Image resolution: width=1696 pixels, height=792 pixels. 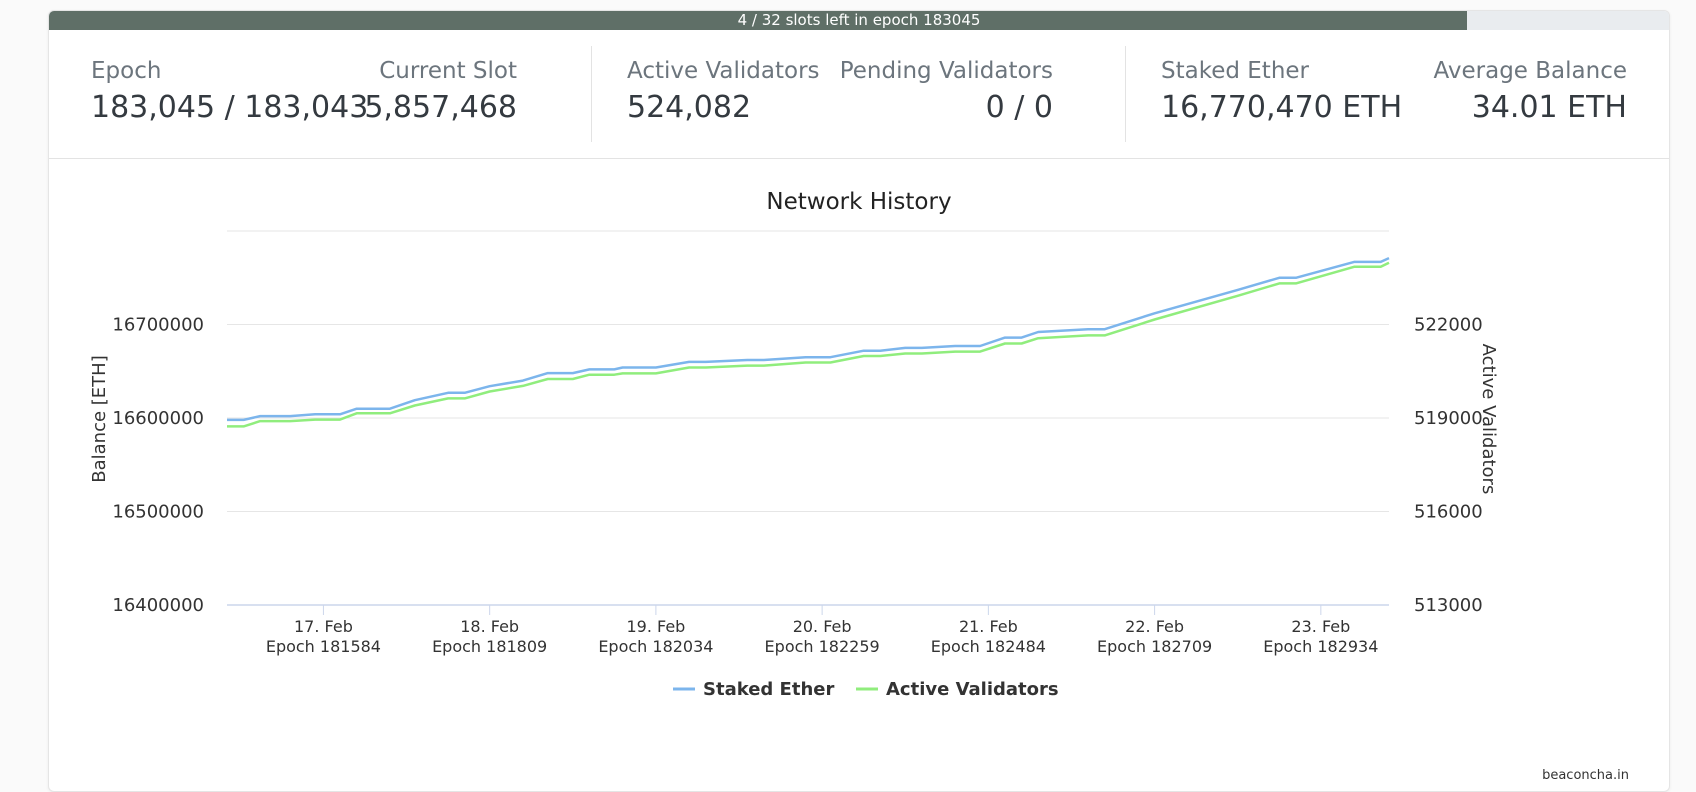 What do you see at coordinates (1320, 626) in the screenshot?
I see `x-tick-date-label: 23. Feb` at bounding box center [1320, 626].